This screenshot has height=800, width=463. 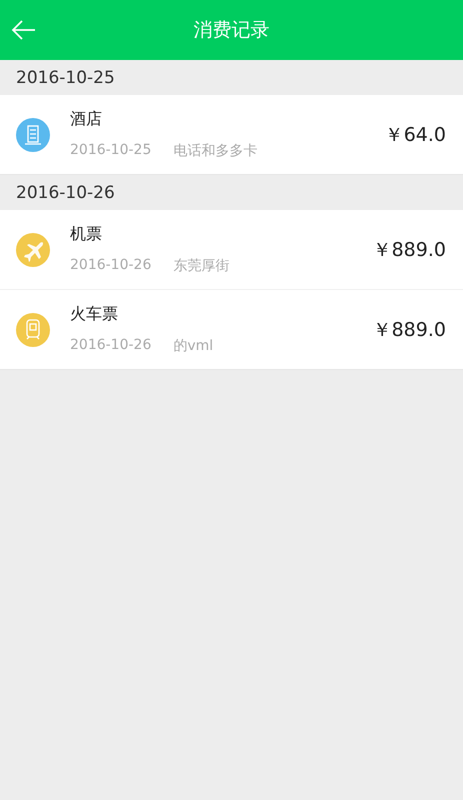 What do you see at coordinates (215, 151) in the screenshot?
I see `record-note: 电话和多多卡` at bounding box center [215, 151].